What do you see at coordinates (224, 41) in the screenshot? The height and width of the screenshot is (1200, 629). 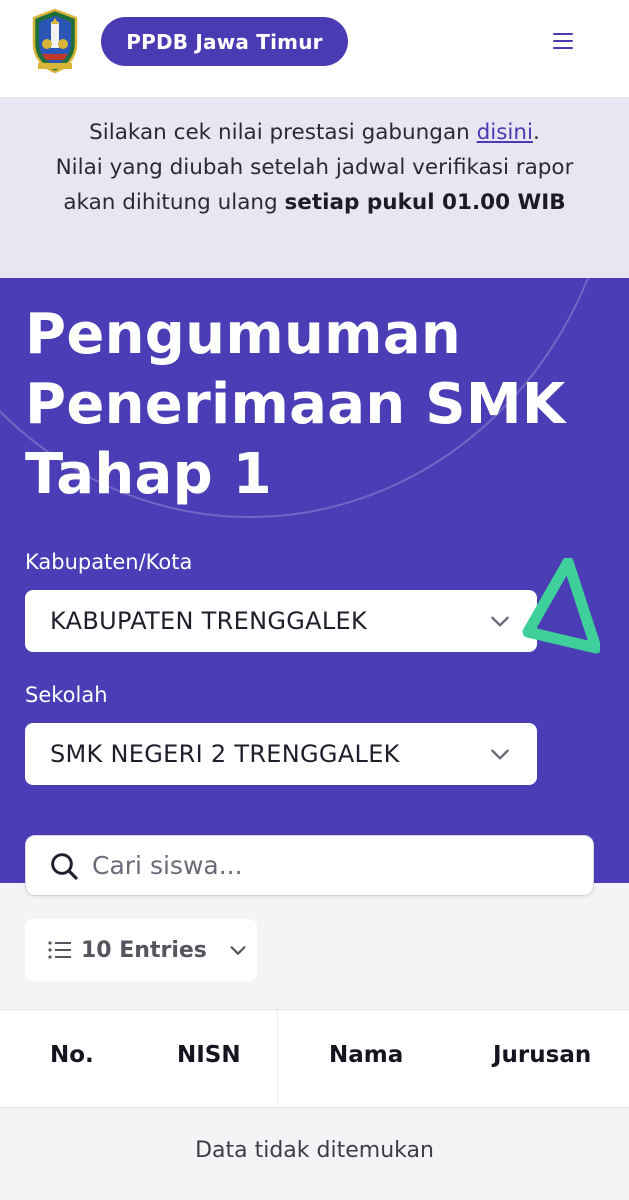 I see `brand-button: PPDB Jawa Timur` at bounding box center [224, 41].